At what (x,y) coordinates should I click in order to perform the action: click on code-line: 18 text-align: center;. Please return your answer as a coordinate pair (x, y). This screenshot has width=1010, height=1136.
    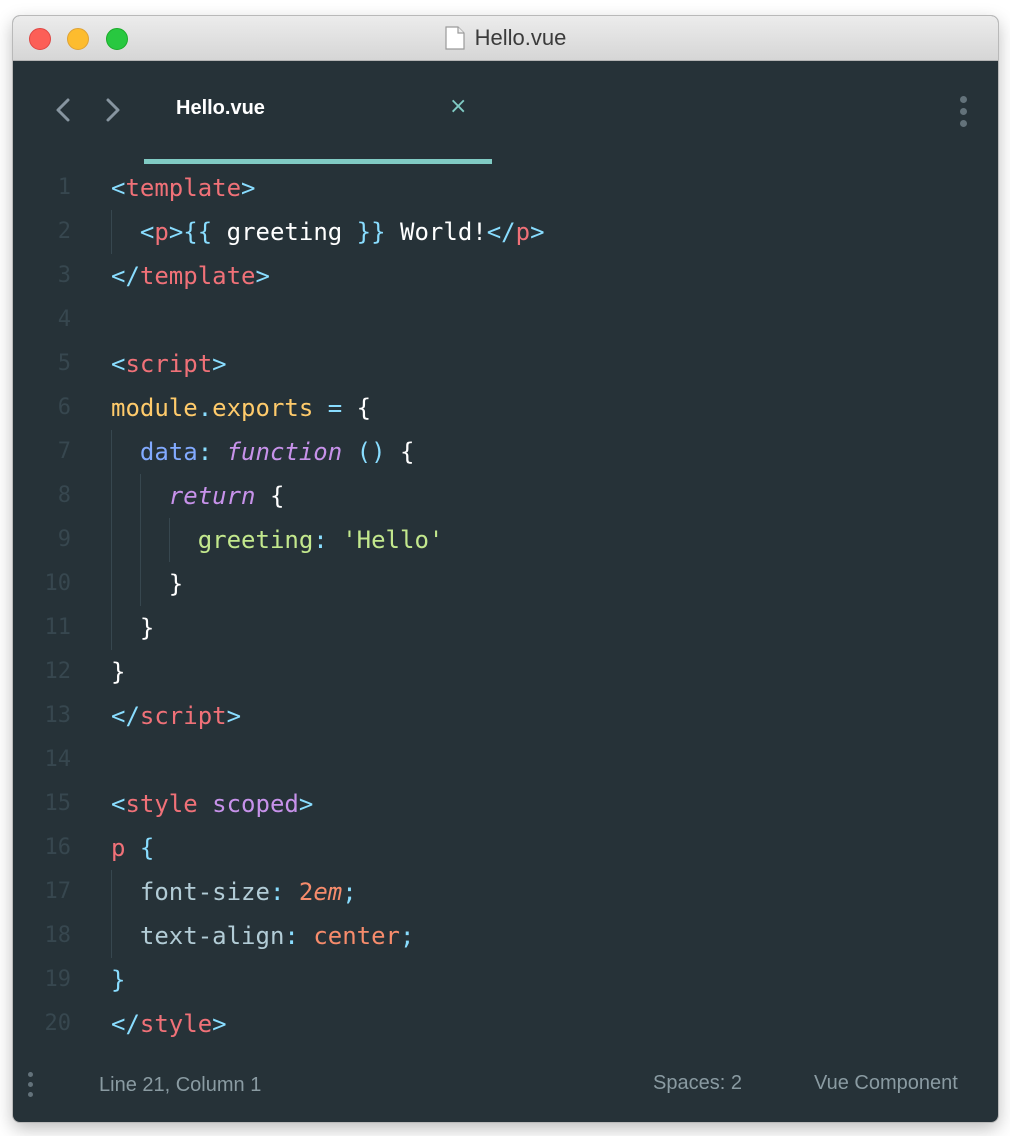
    Looking at the image, I should click on (505, 936).